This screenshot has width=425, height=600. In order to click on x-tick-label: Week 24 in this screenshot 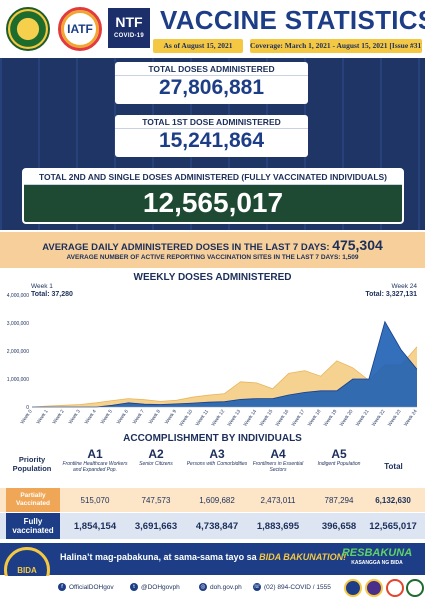, I will do `click(411, 417)`.